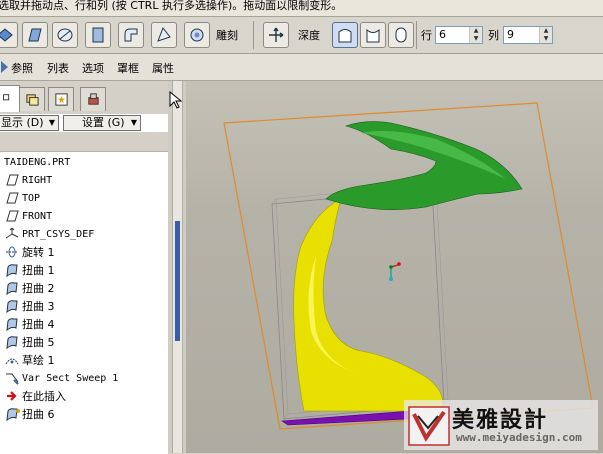 This screenshot has height=454, width=603. What do you see at coordinates (61, 378) in the screenshot?
I see `tree-item-var-sect-sweep: Var Sect Sweep 1` at bounding box center [61, 378].